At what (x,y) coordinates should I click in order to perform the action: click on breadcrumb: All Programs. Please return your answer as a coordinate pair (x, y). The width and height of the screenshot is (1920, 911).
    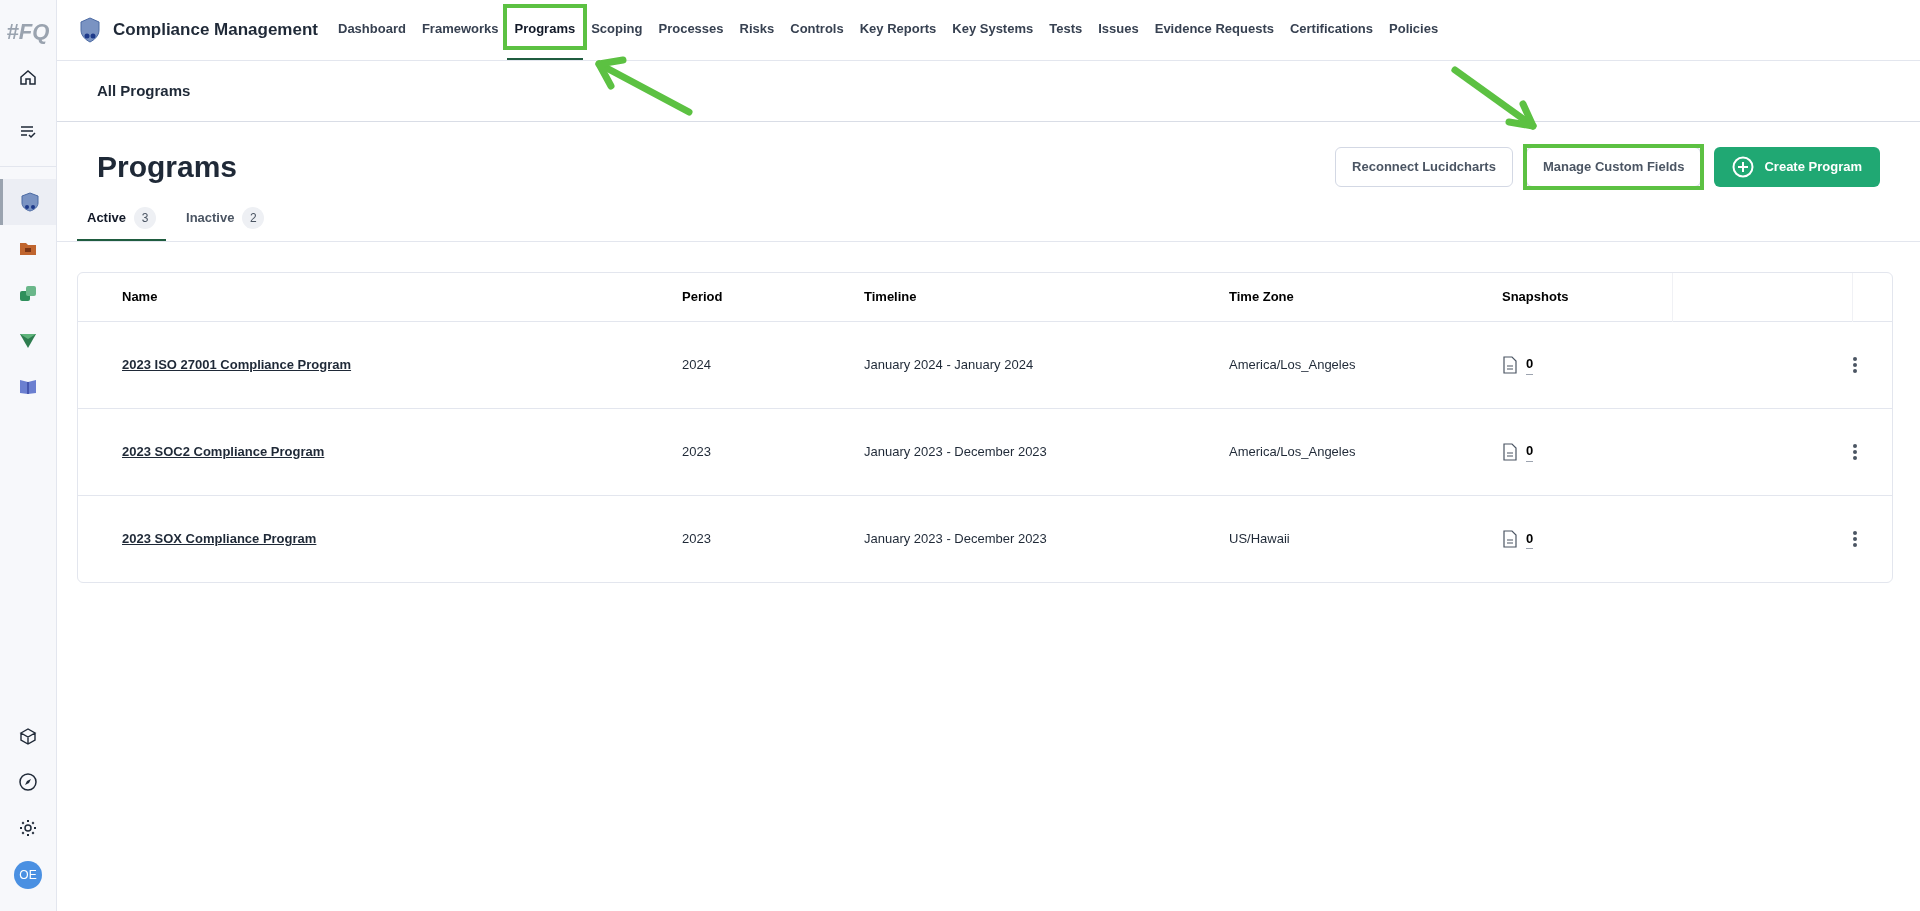
    Looking at the image, I should click on (144, 90).